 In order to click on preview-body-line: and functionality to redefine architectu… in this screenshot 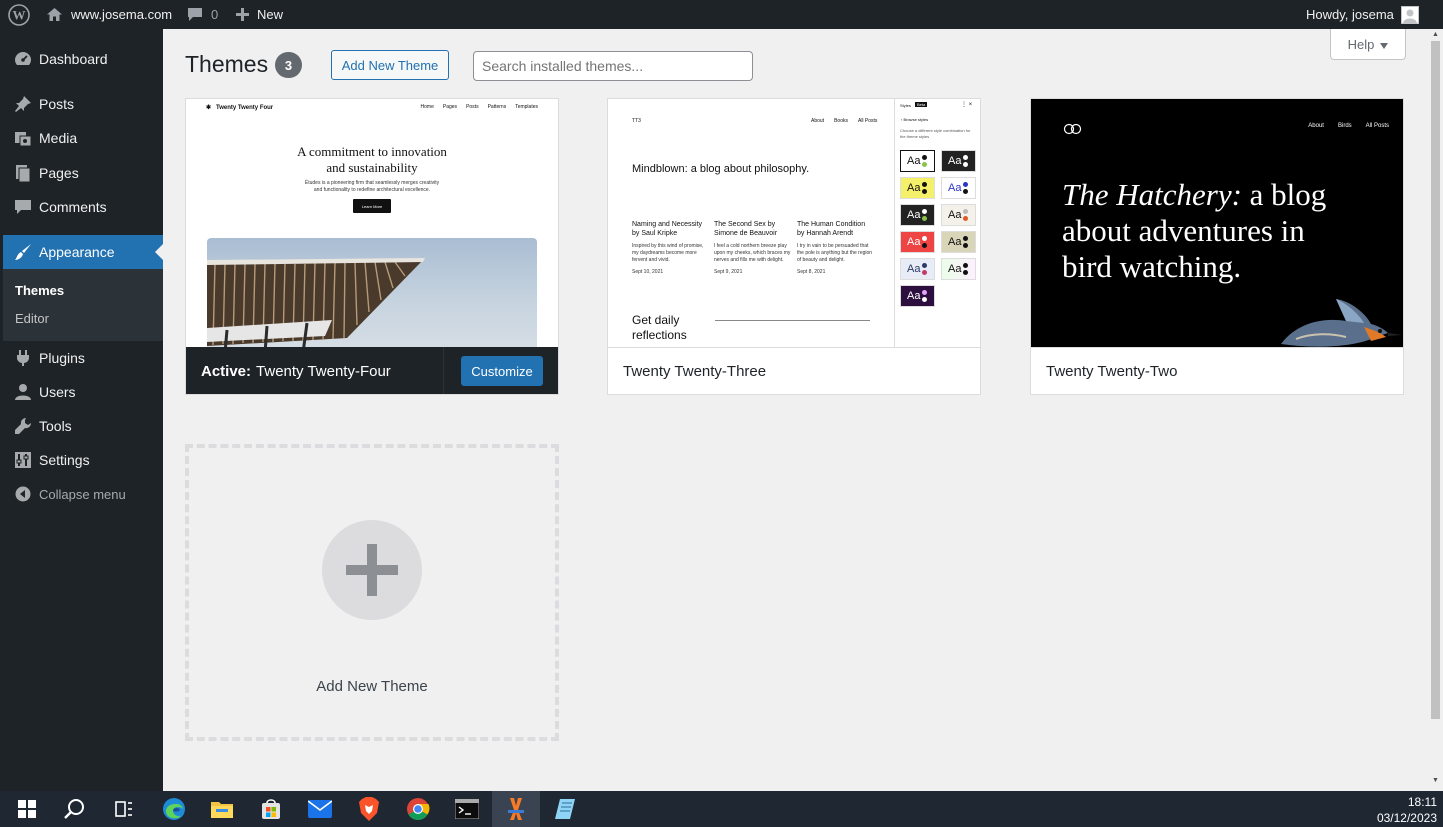, I will do `click(372, 190)`.